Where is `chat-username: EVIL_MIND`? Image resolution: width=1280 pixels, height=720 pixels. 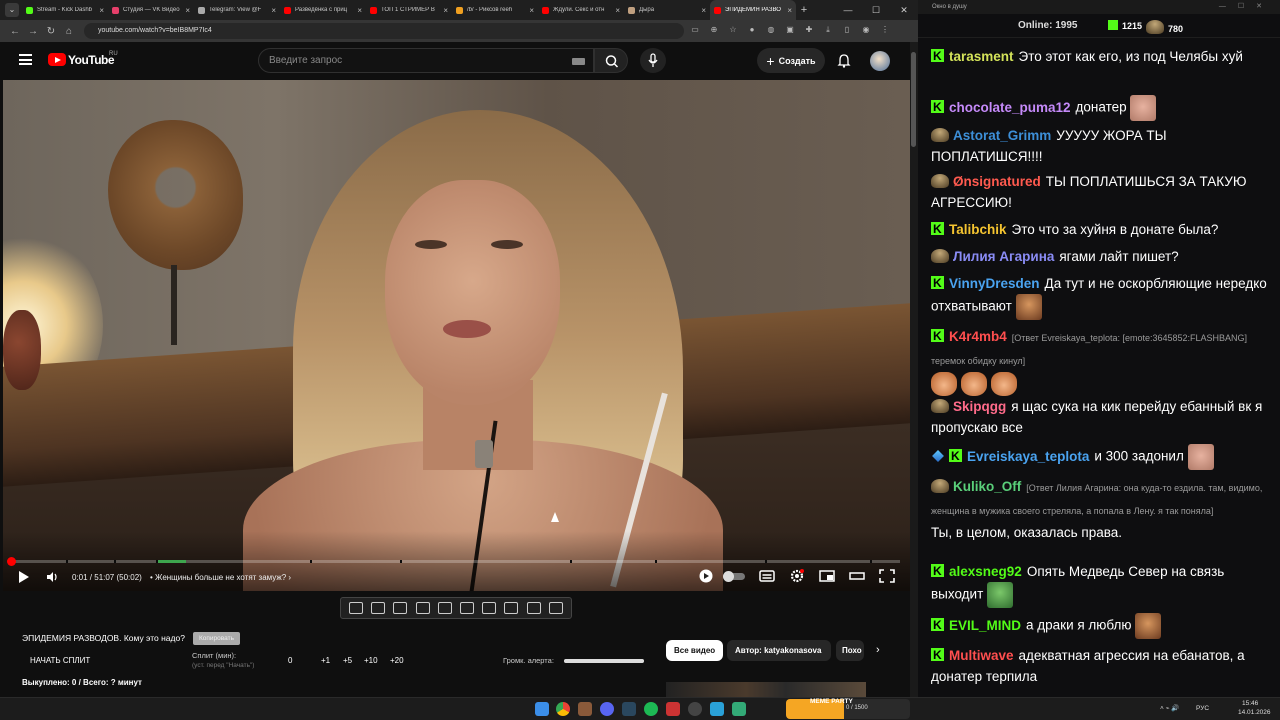 chat-username: EVIL_MIND is located at coordinates (985, 625).